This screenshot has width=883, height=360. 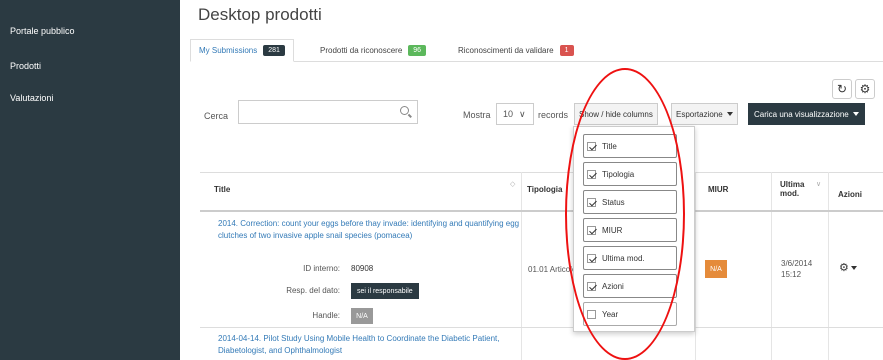 I want to click on table-top-border, so click(x=541, y=172).